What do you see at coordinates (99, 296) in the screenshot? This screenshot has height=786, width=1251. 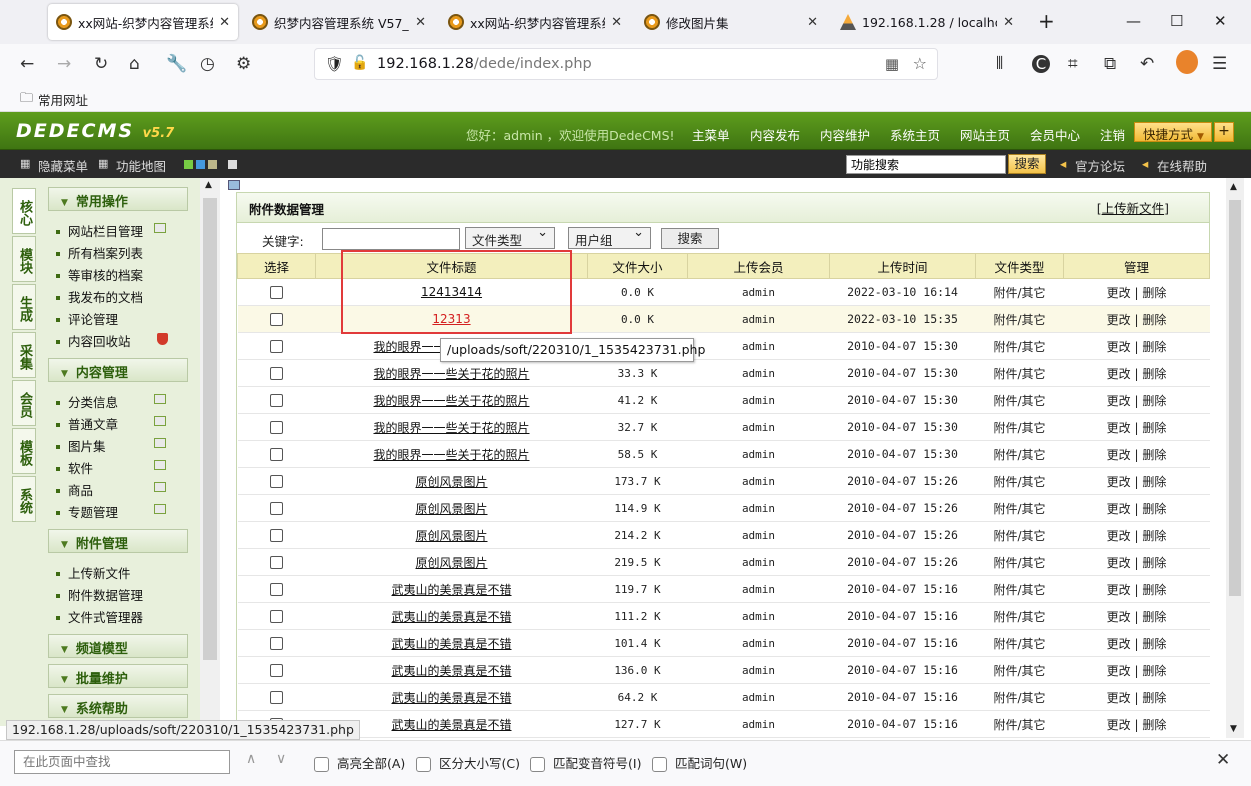 I see `sidebar-item-my-docs: 我发布的文档` at bounding box center [99, 296].